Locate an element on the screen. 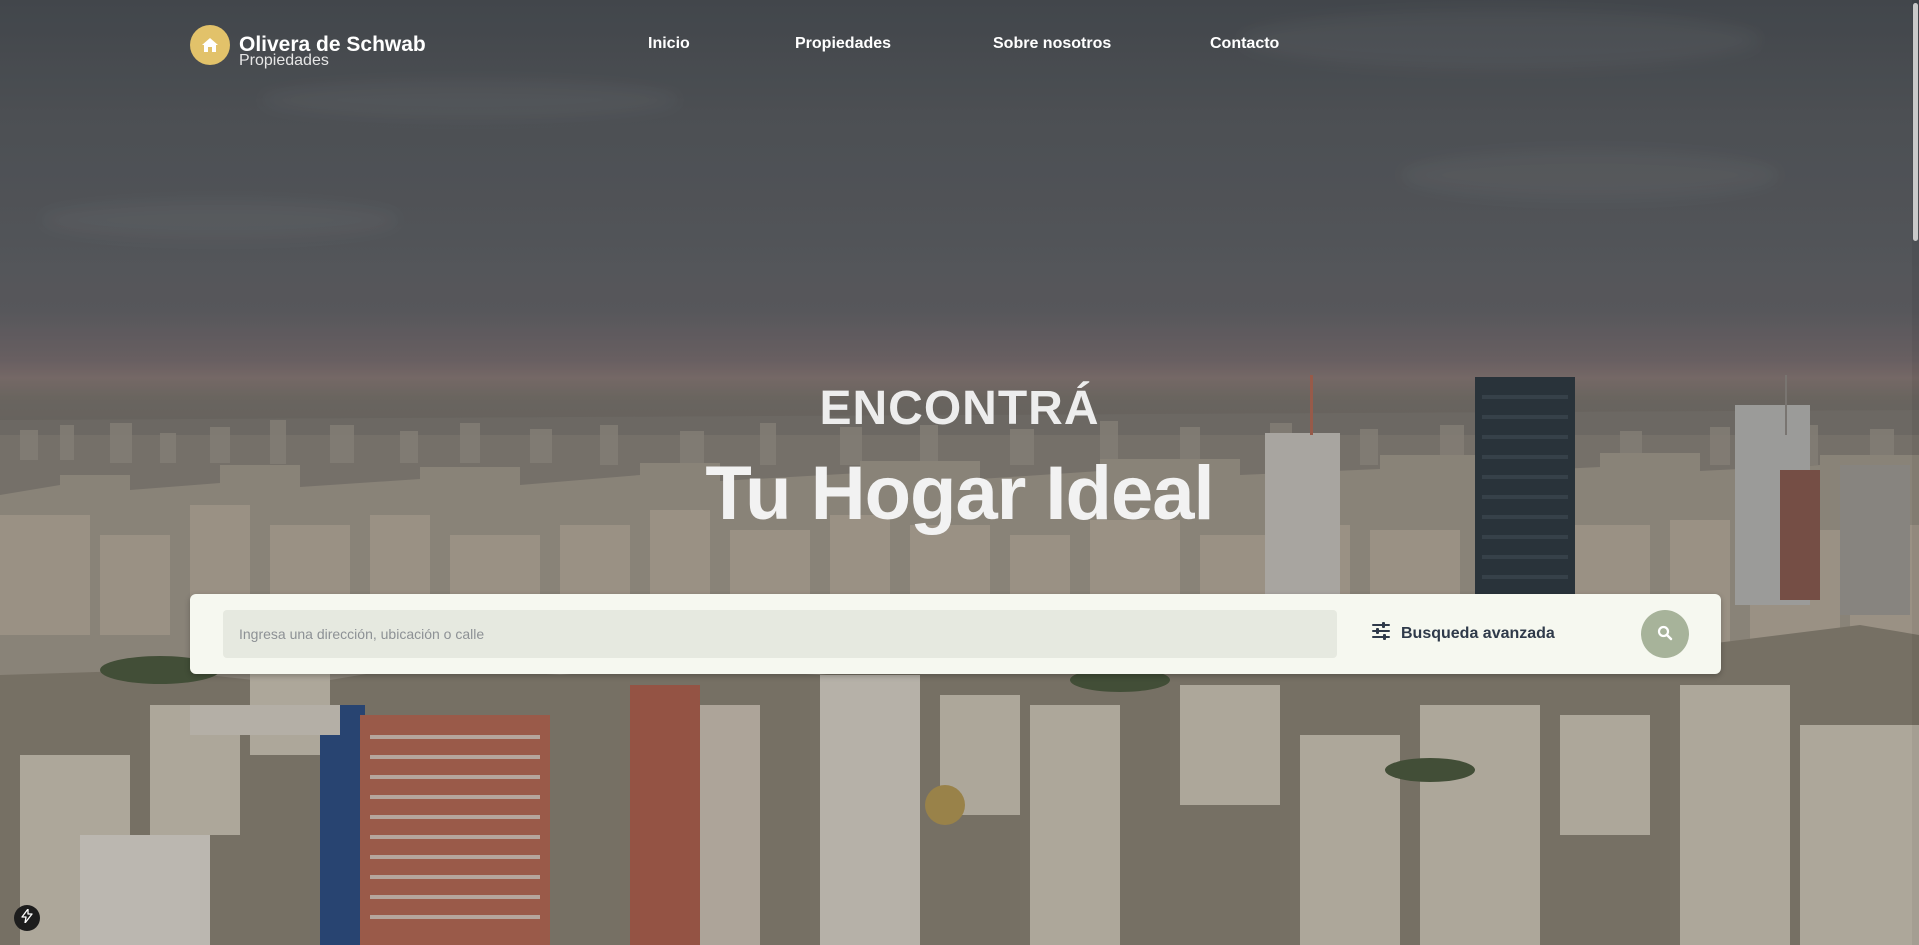  scrollbar-thumb is located at coordinates (1915, 122).